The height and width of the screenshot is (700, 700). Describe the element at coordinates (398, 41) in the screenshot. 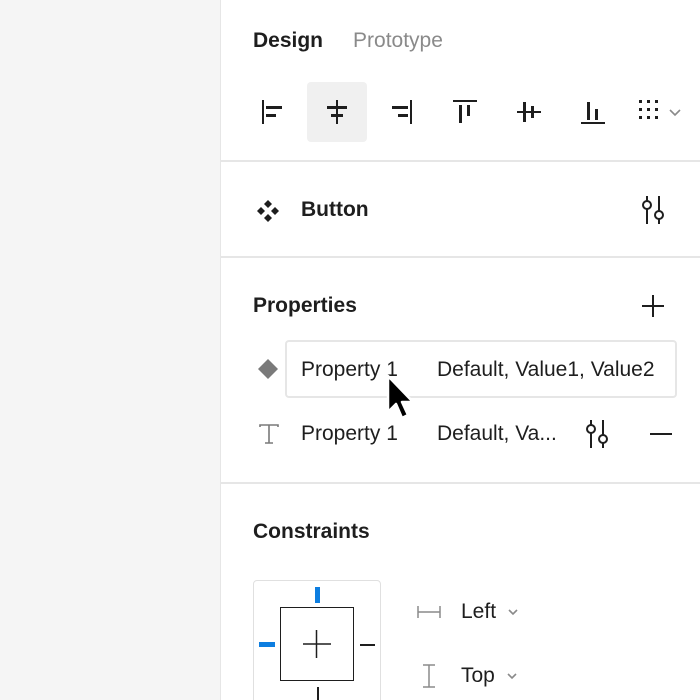

I see `tab-prototype: Prototype` at that location.